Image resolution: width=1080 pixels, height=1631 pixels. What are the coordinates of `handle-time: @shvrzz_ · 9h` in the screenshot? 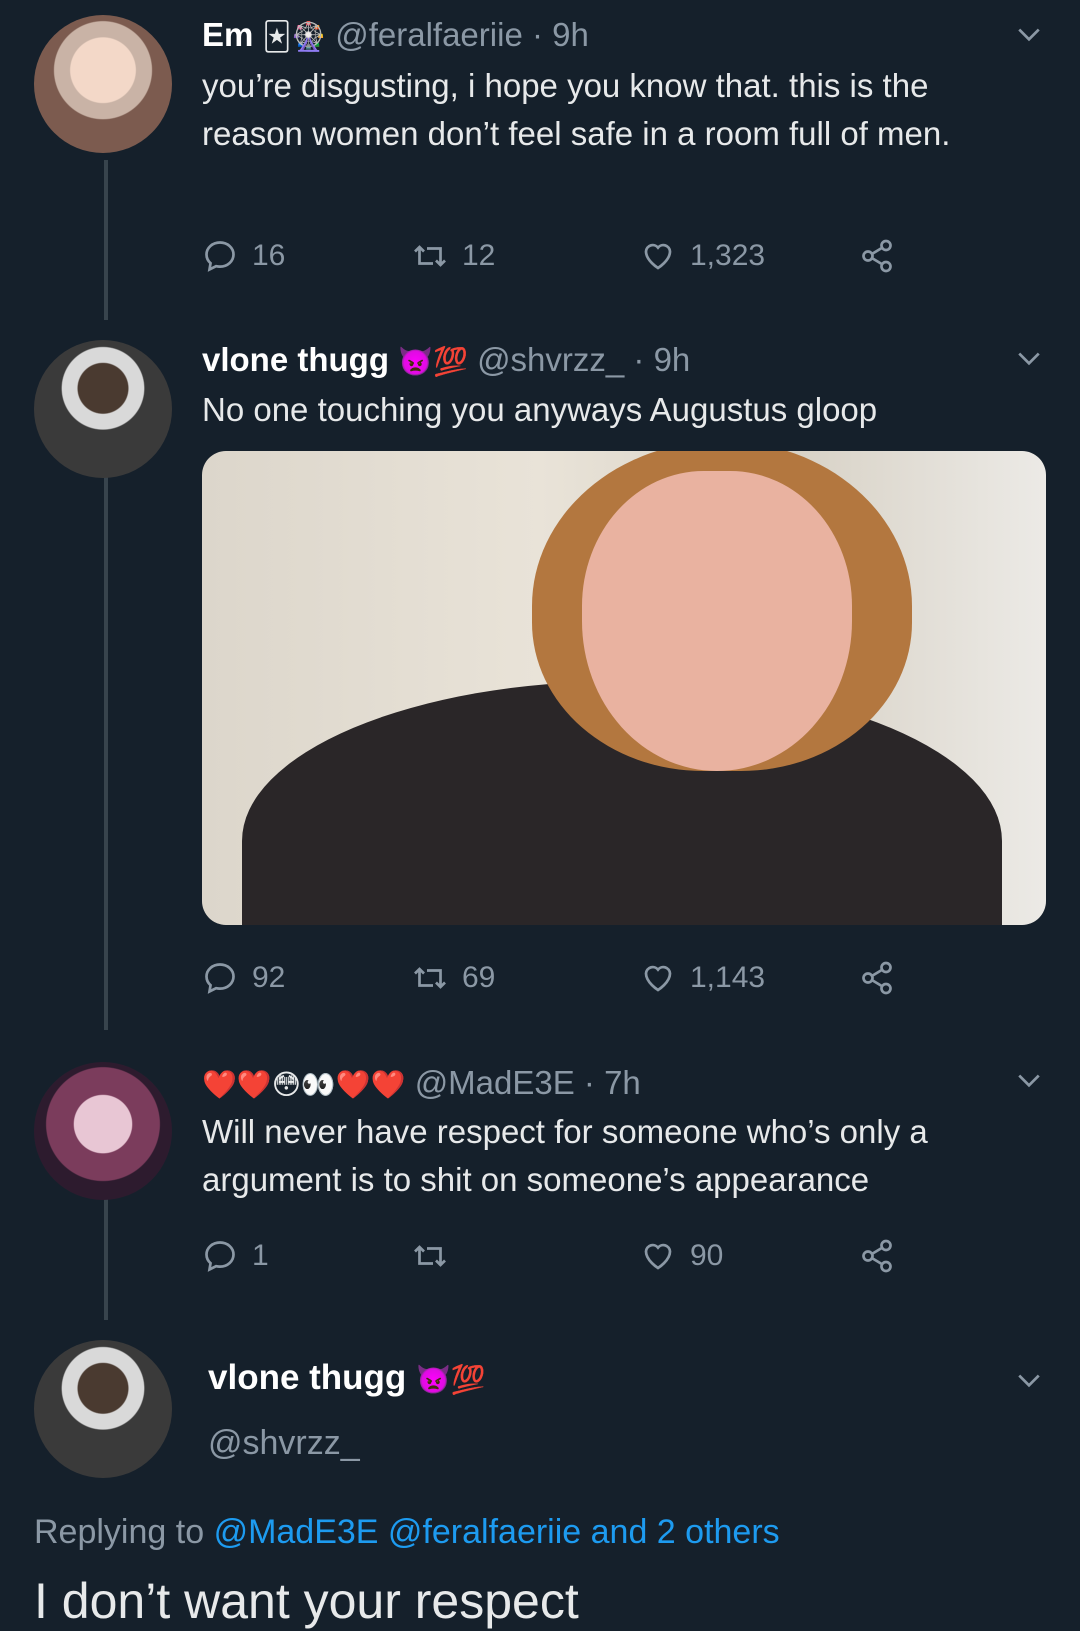 It's located at (583, 359).